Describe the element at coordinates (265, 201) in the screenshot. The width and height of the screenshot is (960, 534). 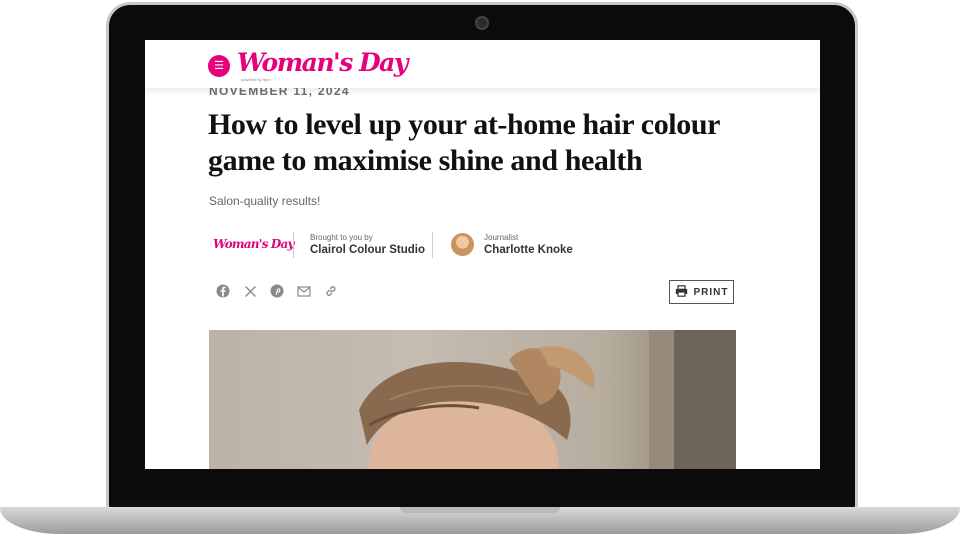
I see `article-subtitle: Salon-quality results!` at that location.